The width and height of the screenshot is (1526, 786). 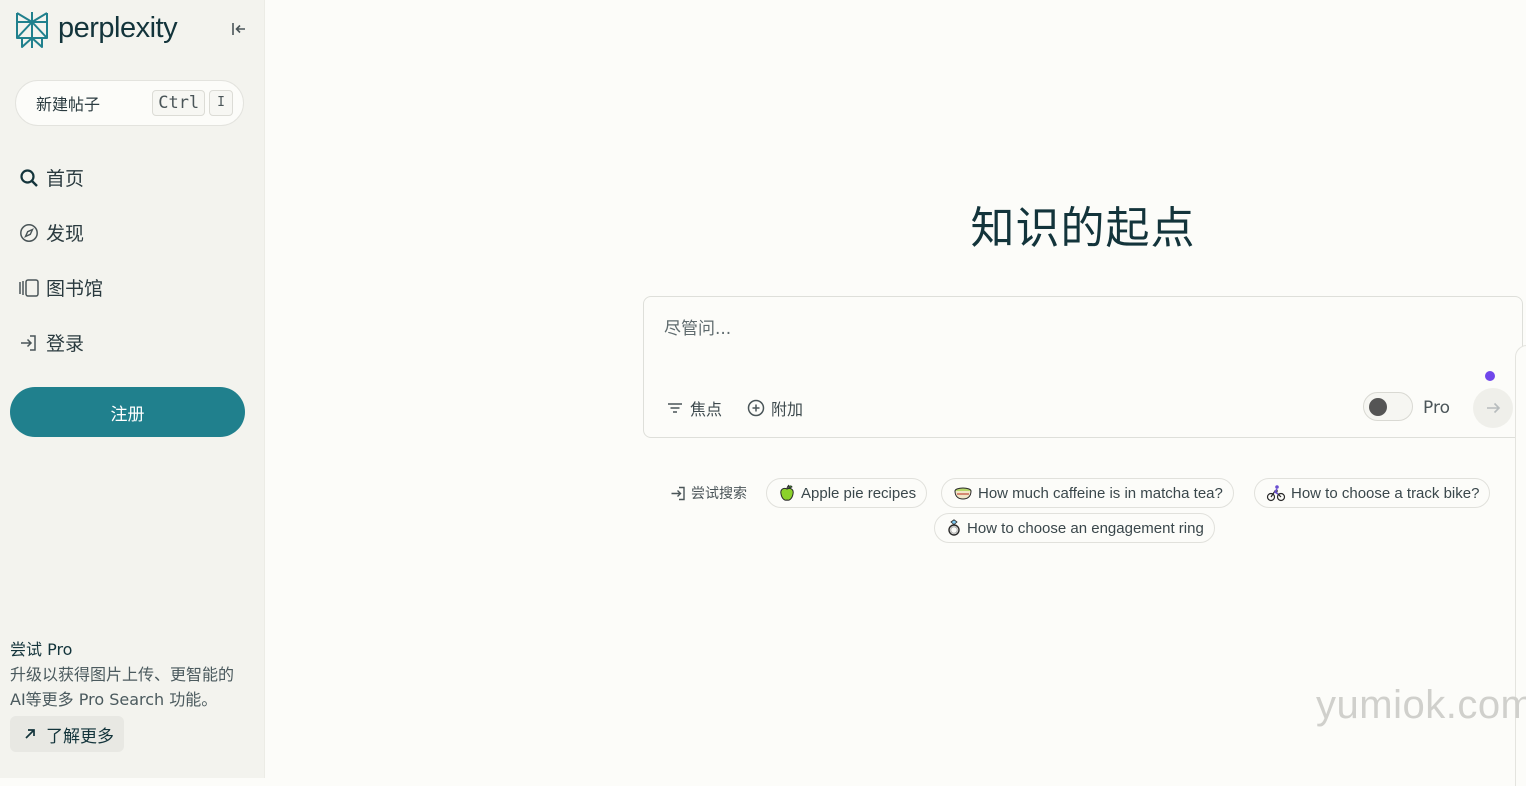 I want to click on plus-circle-icon, so click(x=756, y=408).